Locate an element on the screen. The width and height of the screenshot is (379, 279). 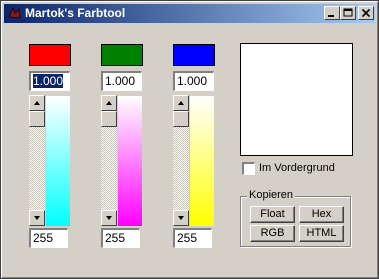
red-float-input: 1.000 is located at coordinates (49, 81).